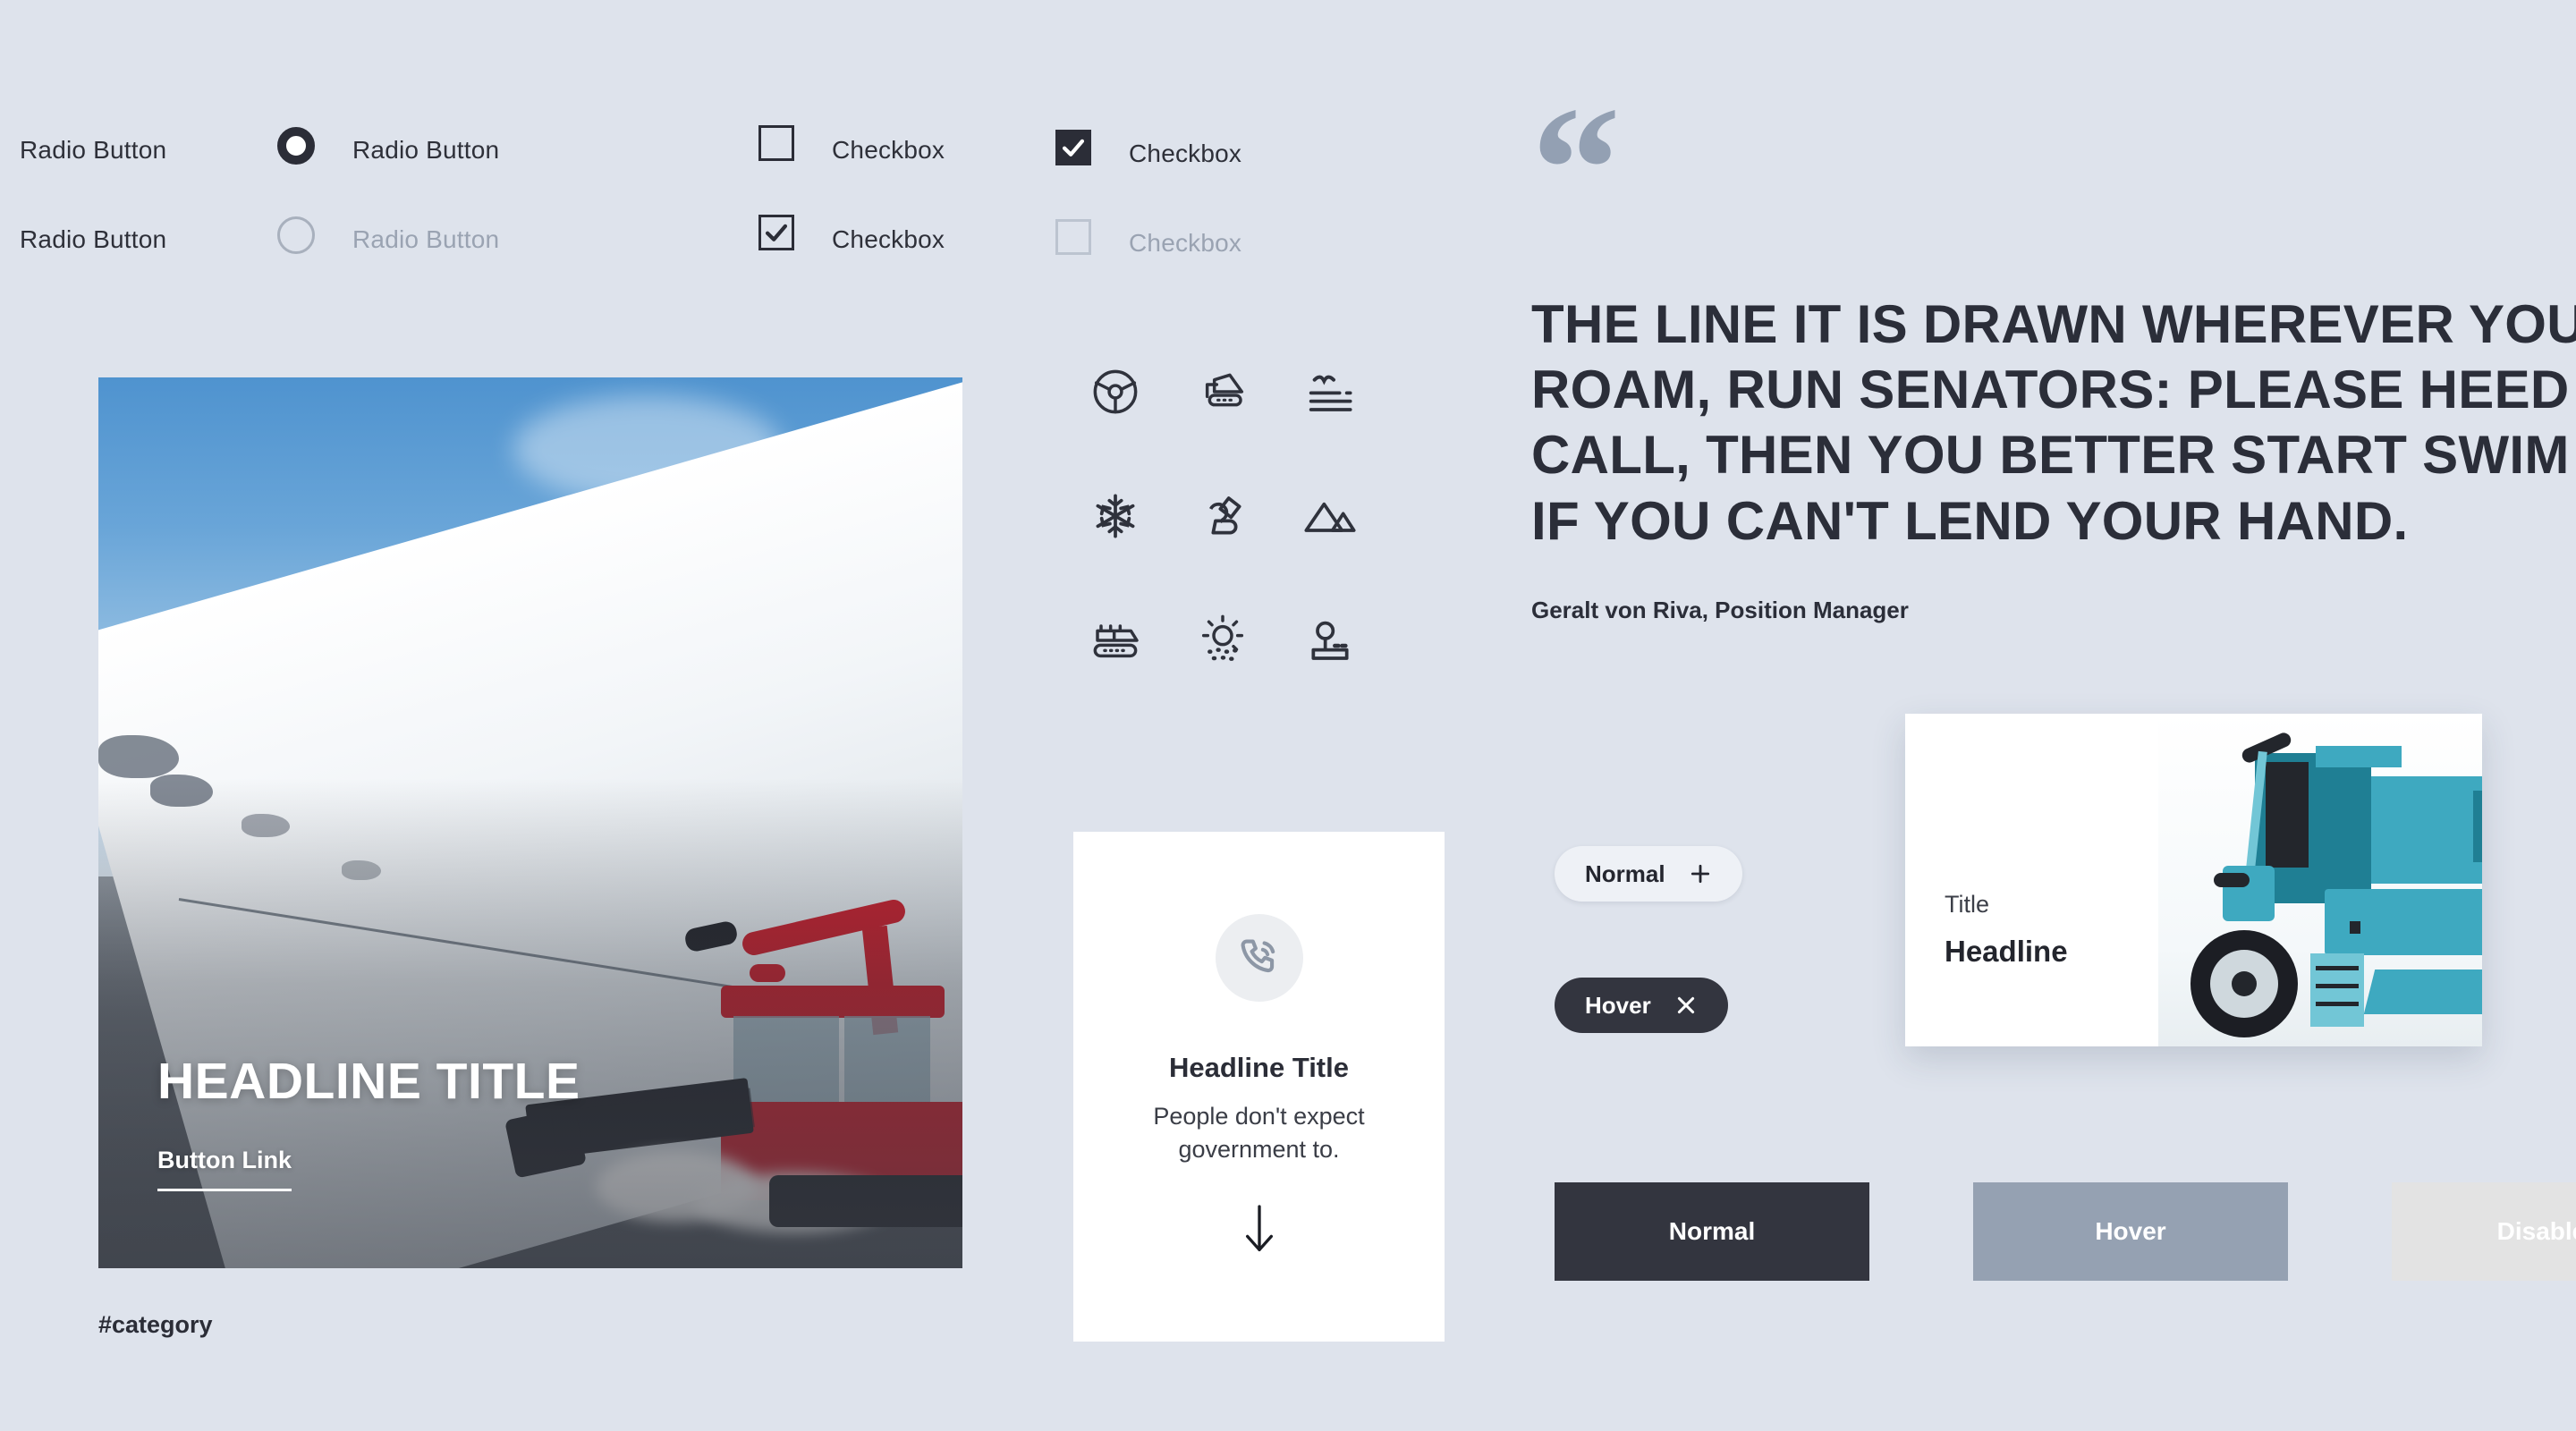 The width and height of the screenshot is (2576, 1431). Describe the element at coordinates (888, 239) in the screenshot. I see `checkbox-label-3: Checkbox` at that location.